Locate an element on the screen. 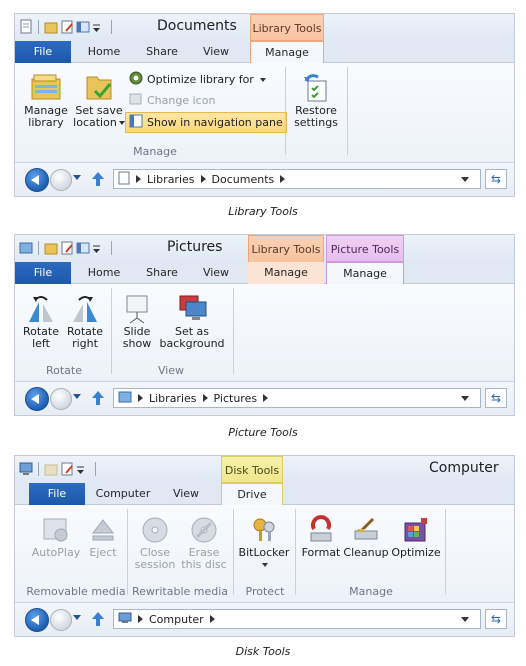 This screenshot has width=526, height=666. window-title: Pictures is located at coordinates (195, 247).